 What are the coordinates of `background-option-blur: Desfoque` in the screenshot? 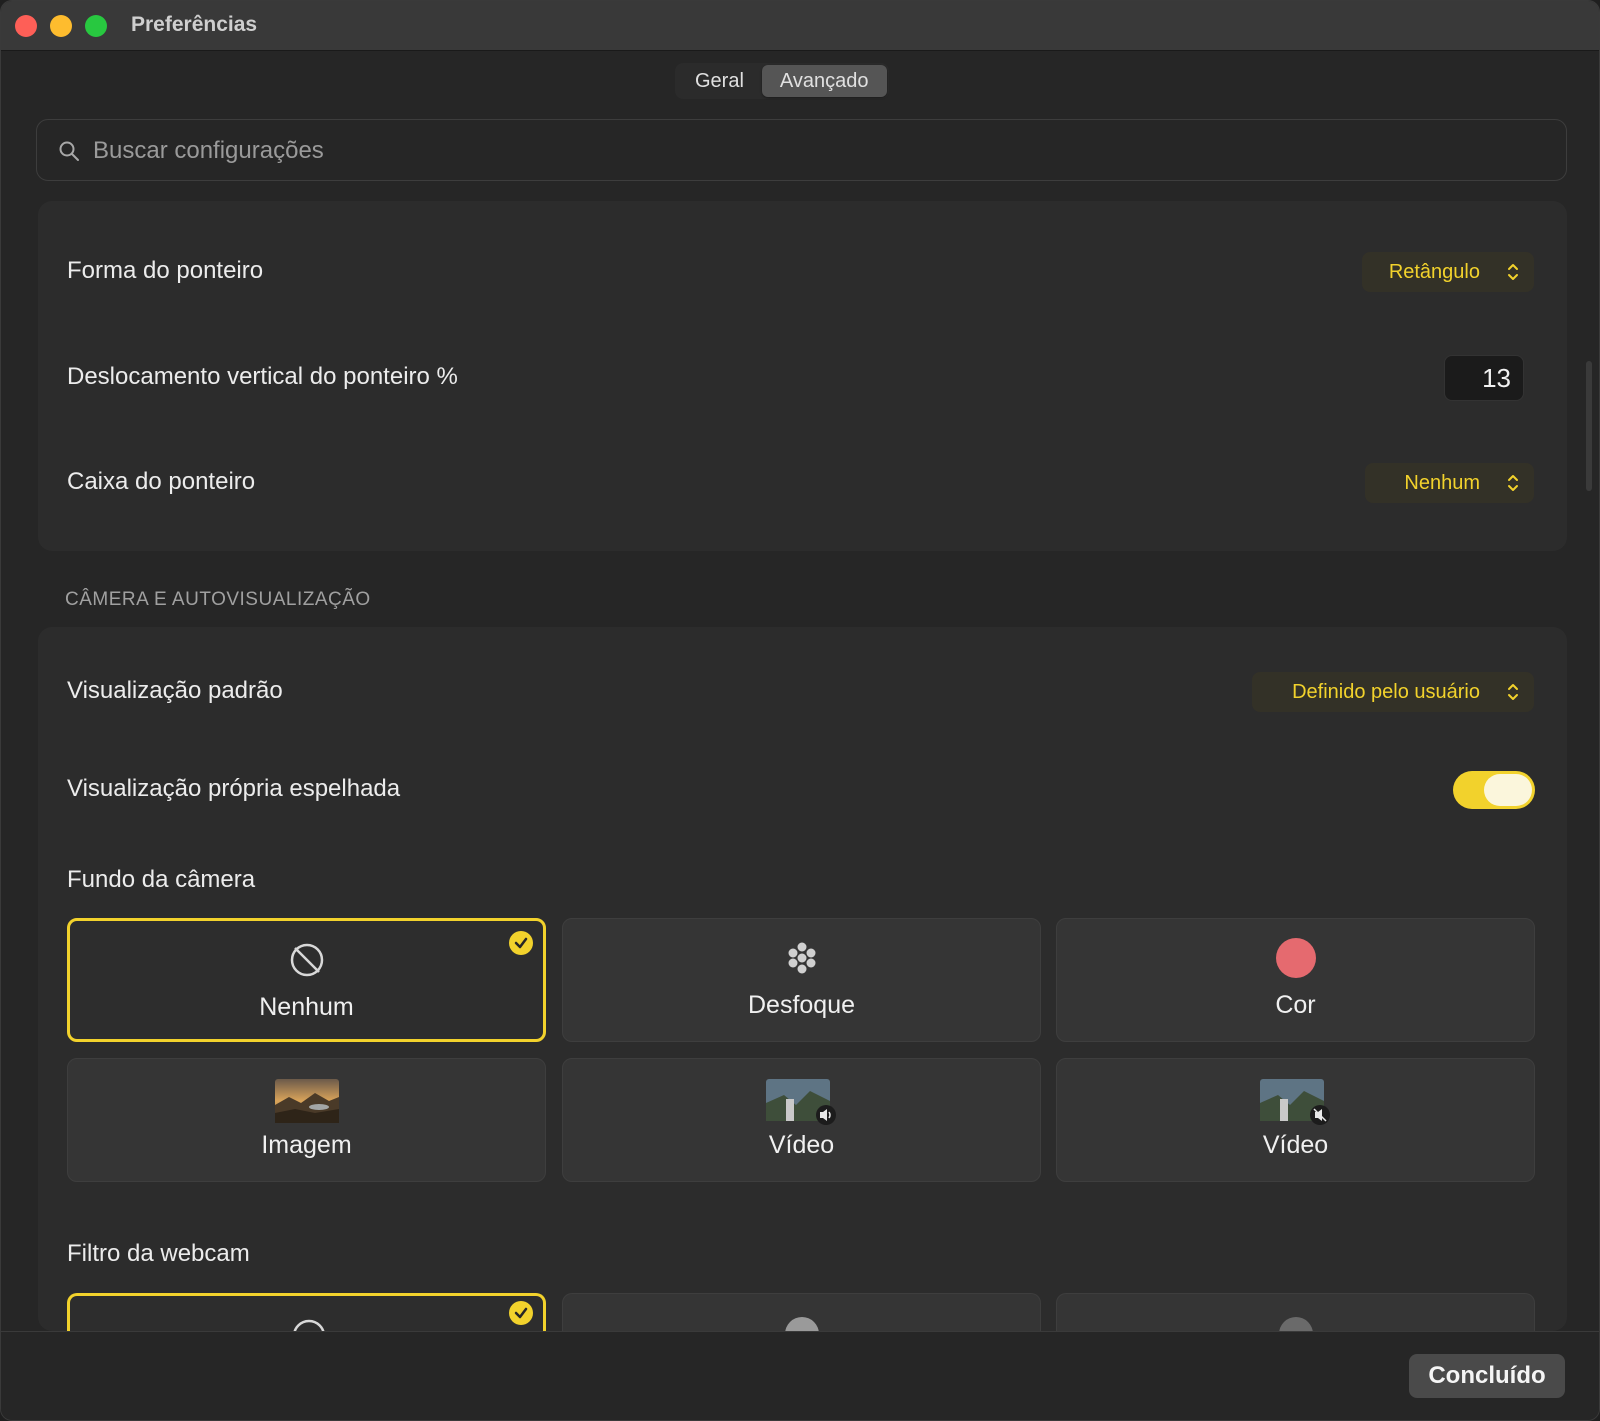 It's located at (801, 980).